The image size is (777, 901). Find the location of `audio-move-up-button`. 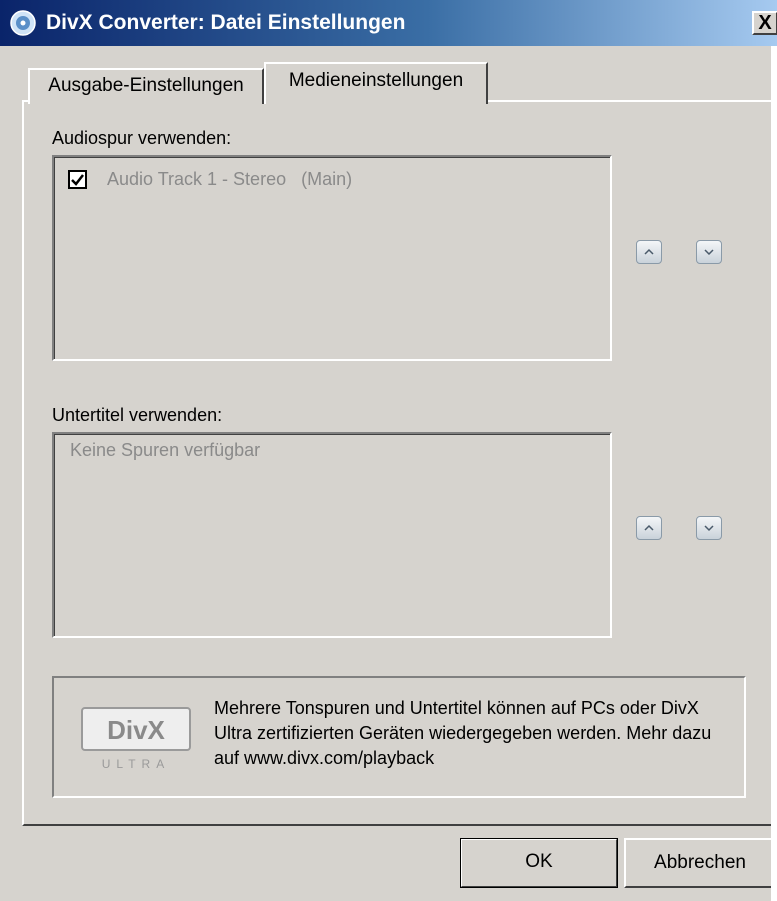

audio-move-up-button is located at coordinates (649, 252).